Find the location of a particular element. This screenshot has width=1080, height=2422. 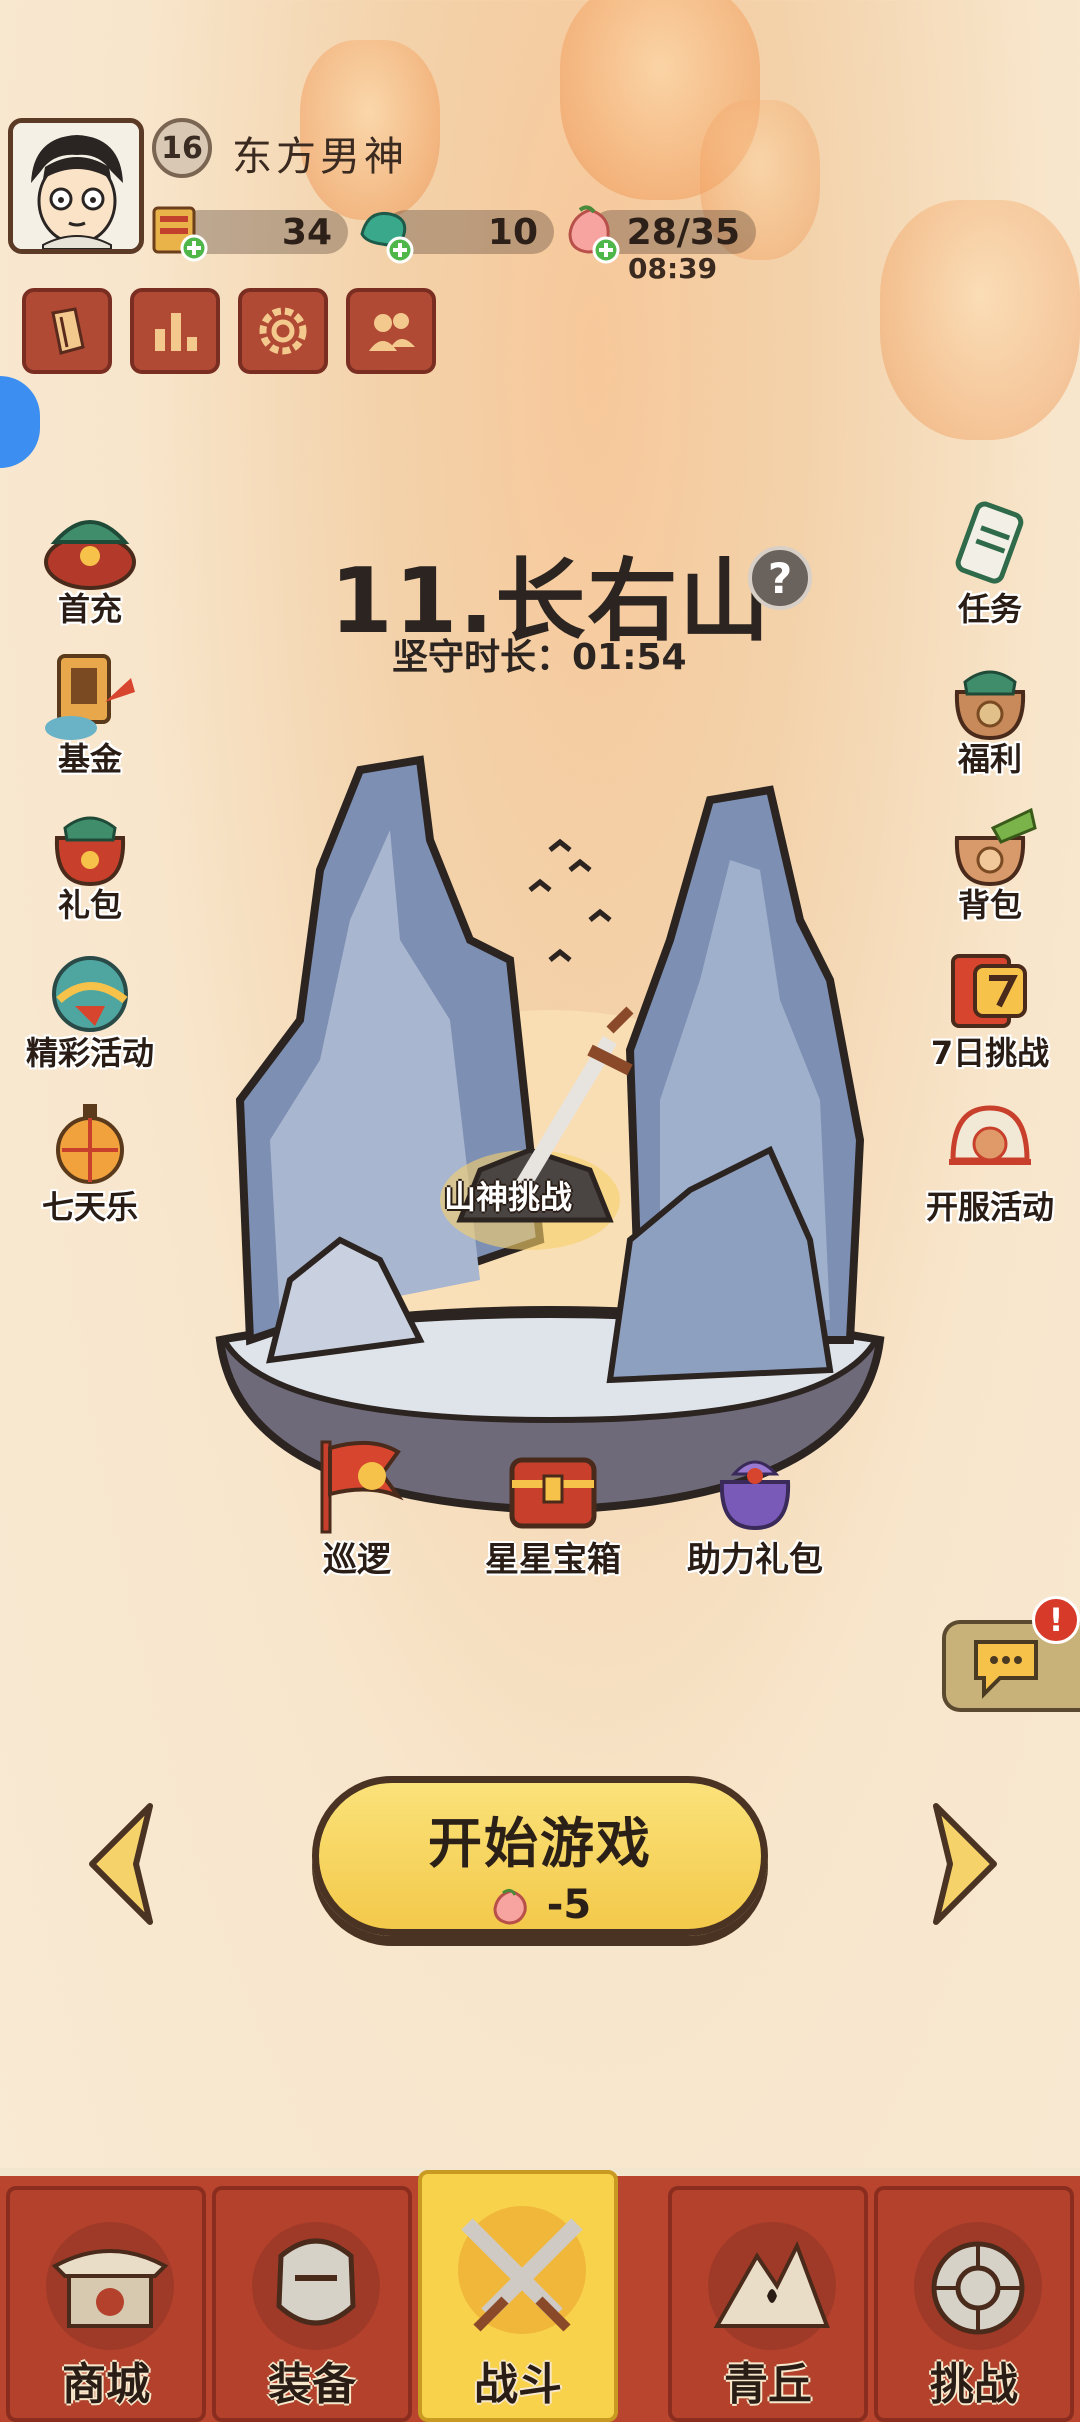

equipment-icon is located at coordinates (316, 2282).